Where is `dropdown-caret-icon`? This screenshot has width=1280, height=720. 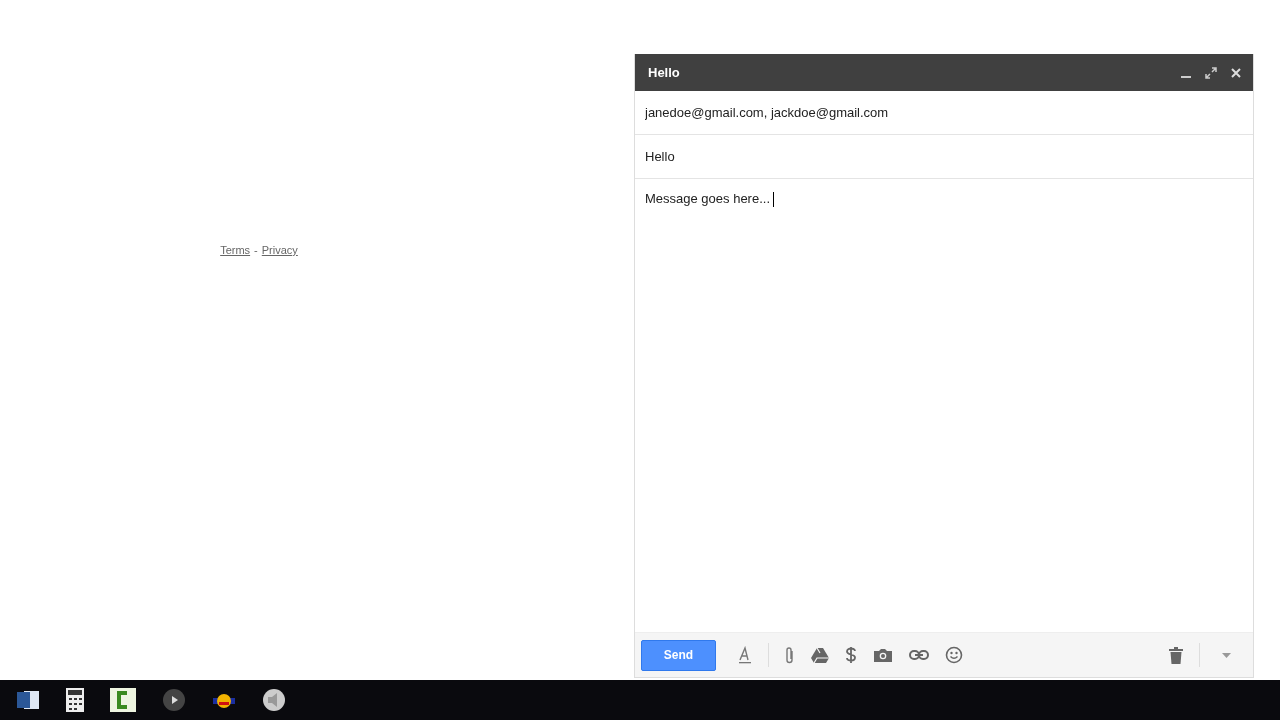 dropdown-caret-icon is located at coordinates (1226, 655).